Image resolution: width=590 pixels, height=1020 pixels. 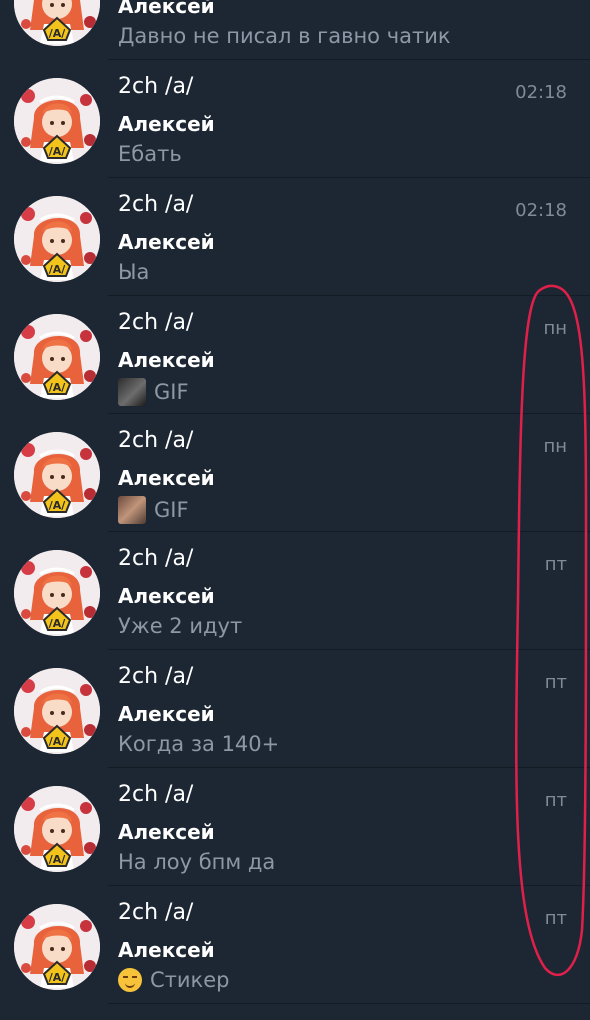 I want to click on message-preview: Ебать, so click(x=150, y=154).